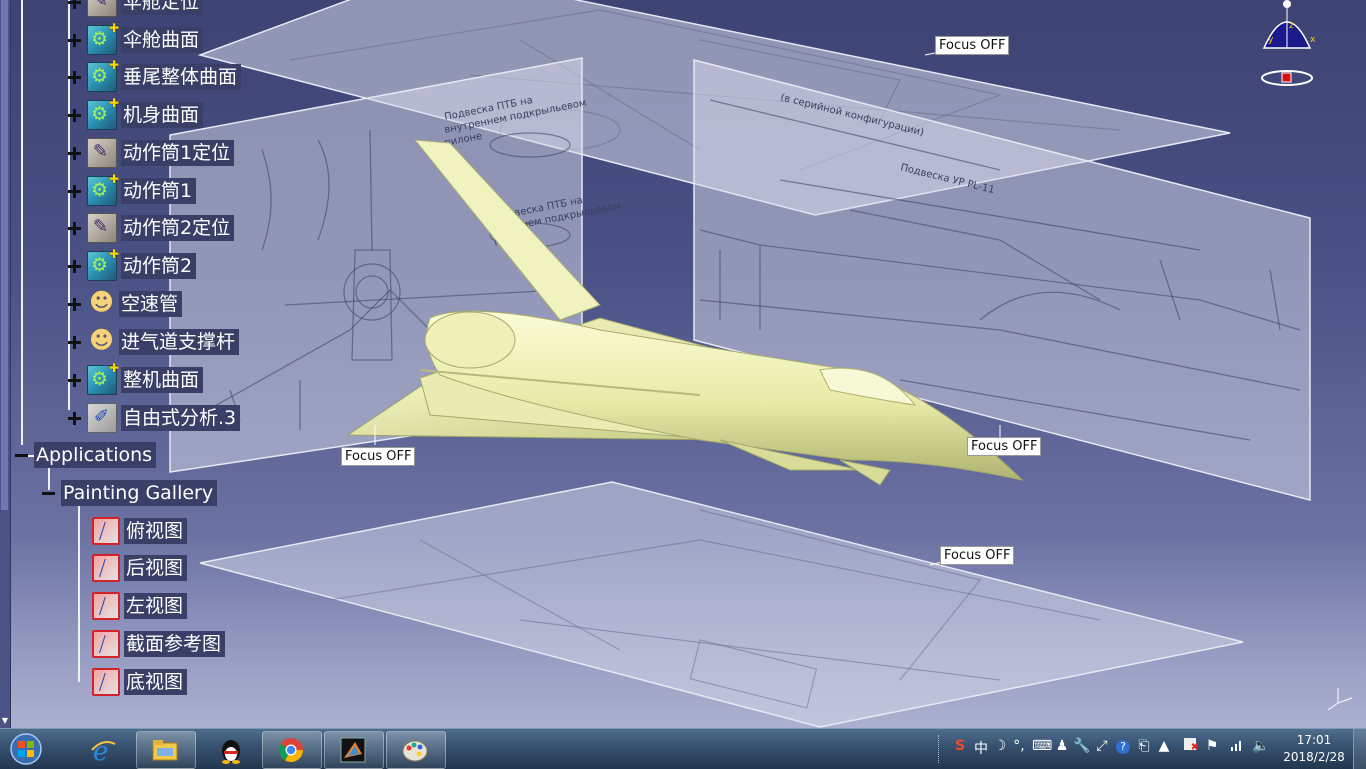  I want to click on network-warning-icon: ✖, so click(1190, 746).